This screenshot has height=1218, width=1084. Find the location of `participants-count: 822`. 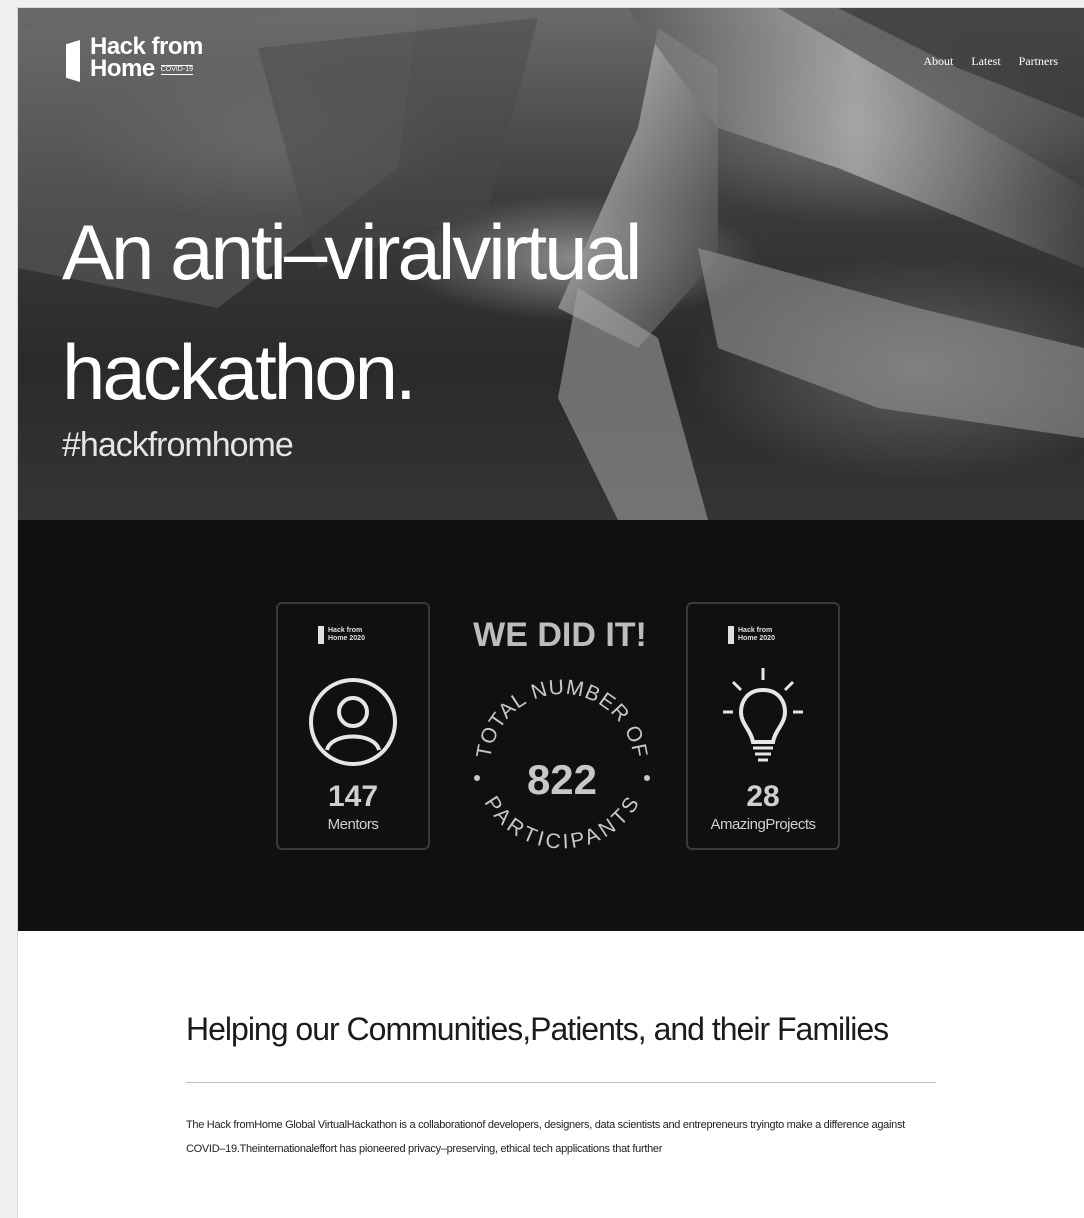

participants-count: 822 is located at coordinates (562, 779).